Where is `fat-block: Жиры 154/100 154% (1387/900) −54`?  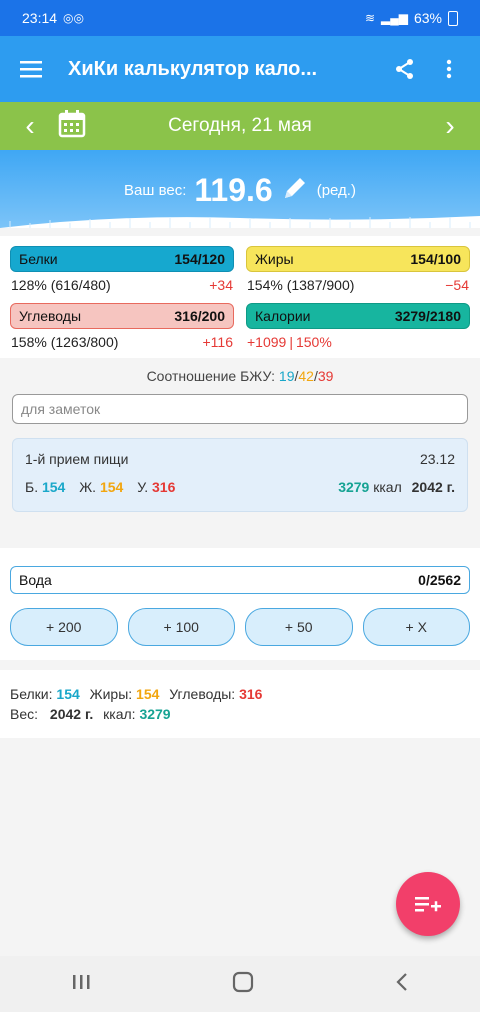
fat-block: Жиры 154/100 154% (1387/900) −54 is located at coordinates (358, 269).